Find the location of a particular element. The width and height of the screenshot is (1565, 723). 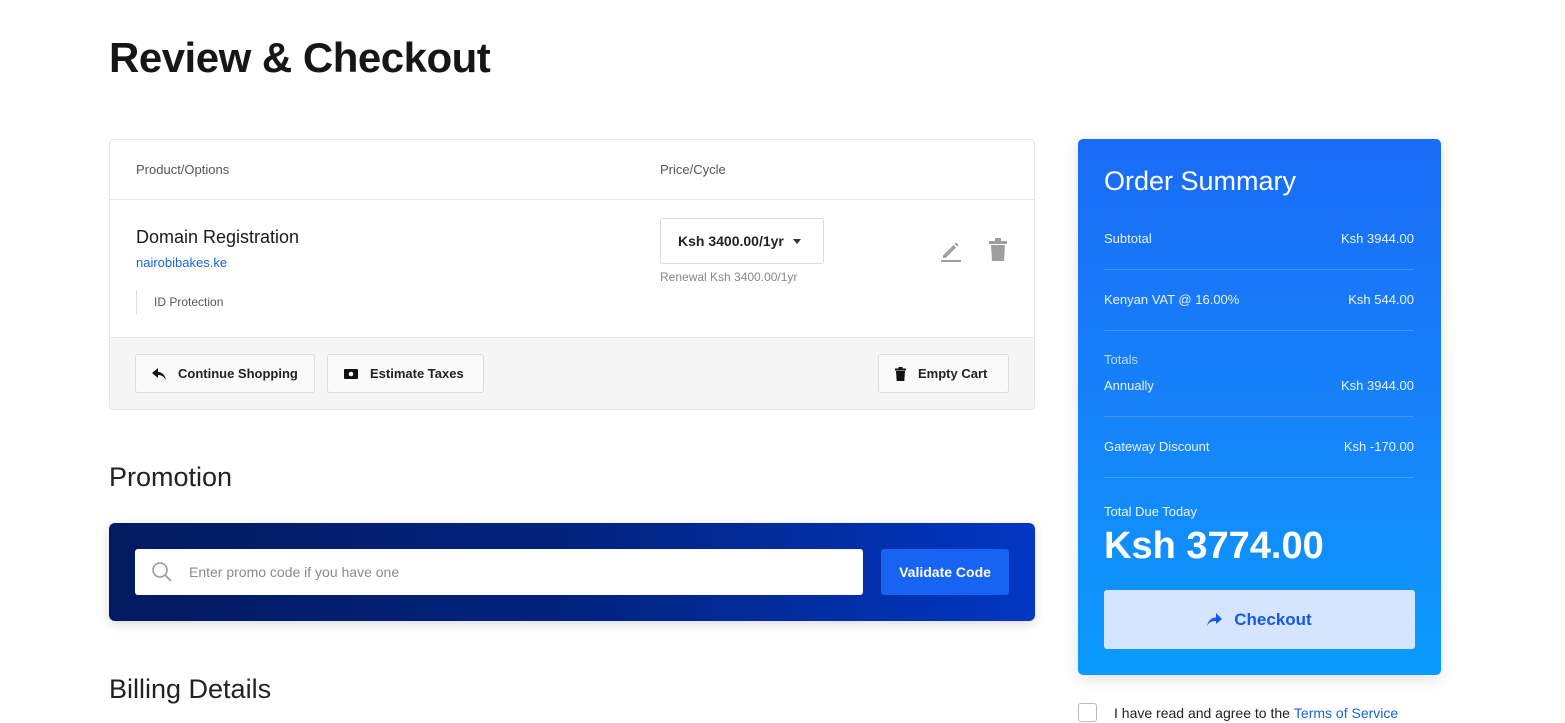

promo-code-input is located at coordinates (519, 572).